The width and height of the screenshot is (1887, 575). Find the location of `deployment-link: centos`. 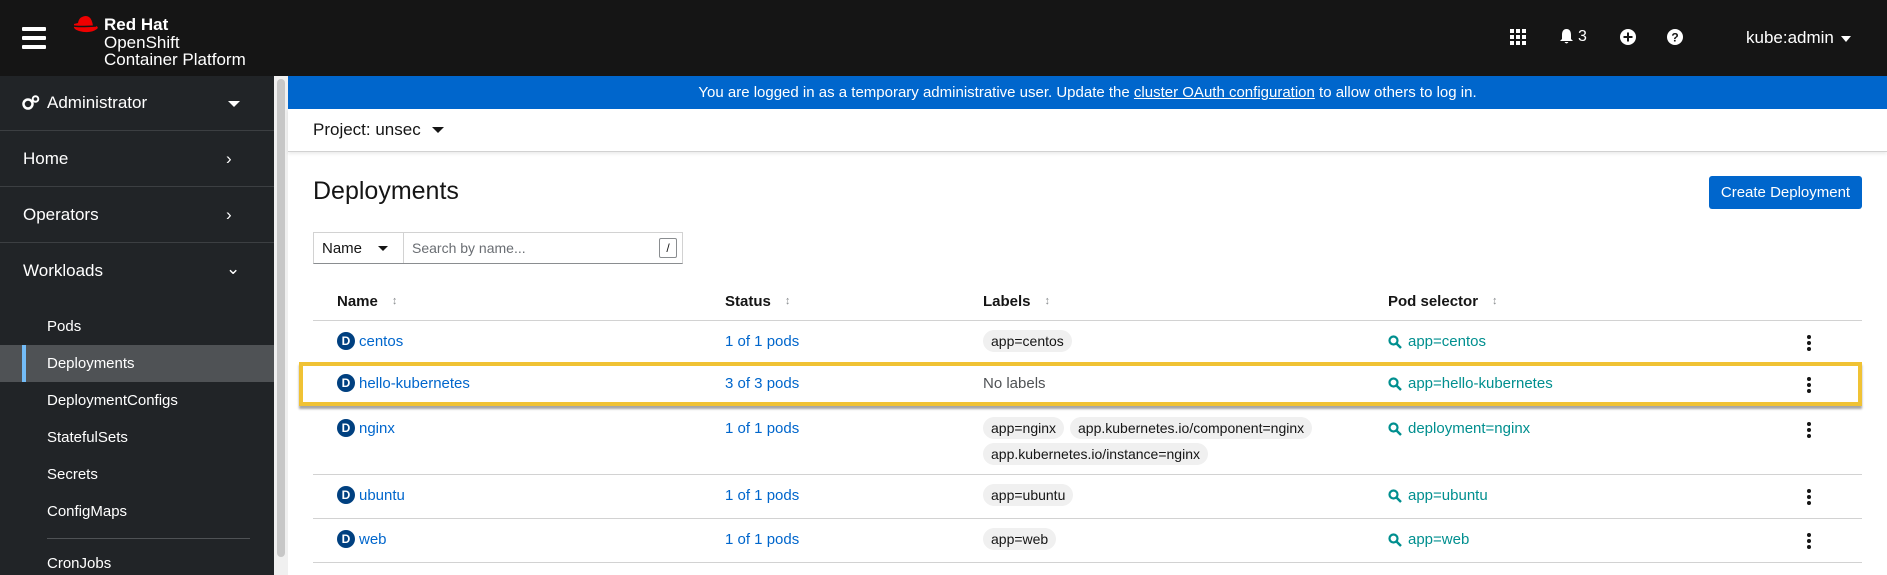

deployment-link: centos is located at coordinates (381, 341).